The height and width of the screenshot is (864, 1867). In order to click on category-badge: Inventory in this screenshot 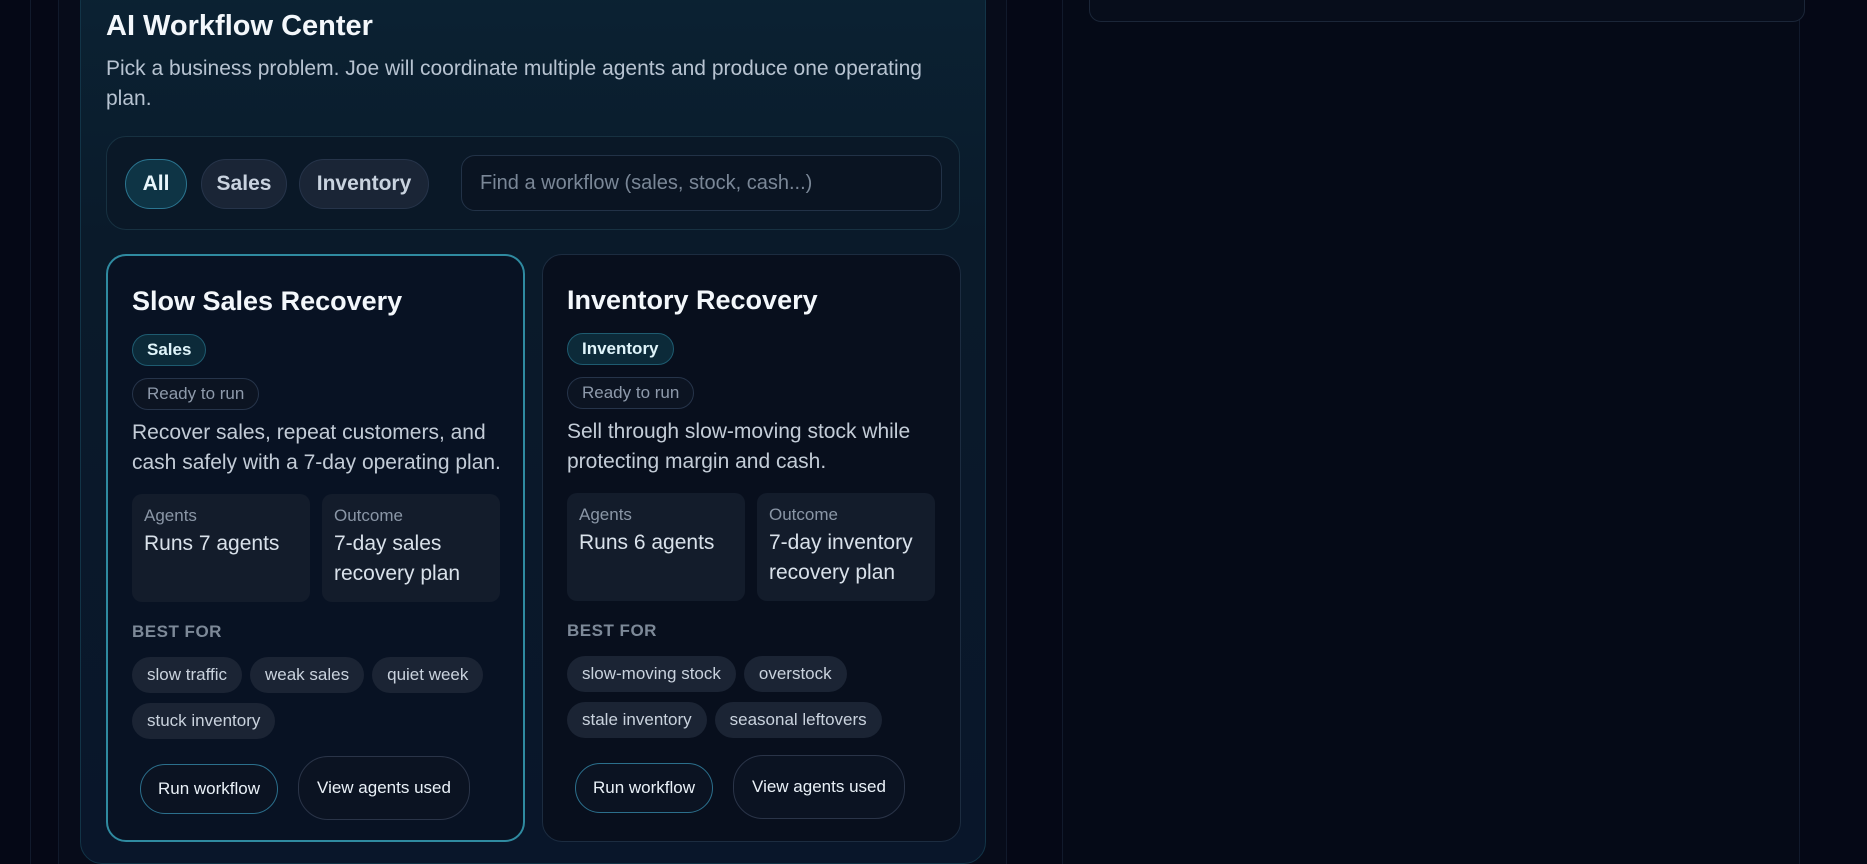, I will do `click(620, 349)`.